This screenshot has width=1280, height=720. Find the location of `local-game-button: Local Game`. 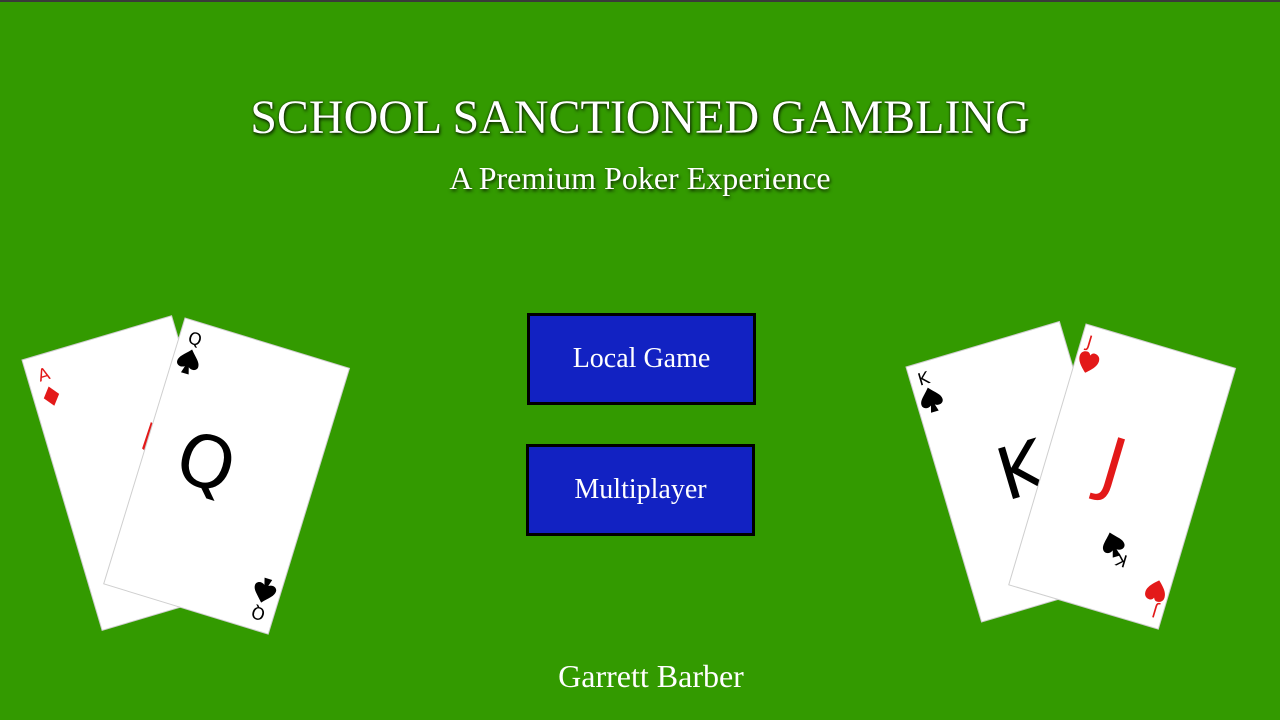

local-game-button: Local Game is located at coordinates (641, 359).